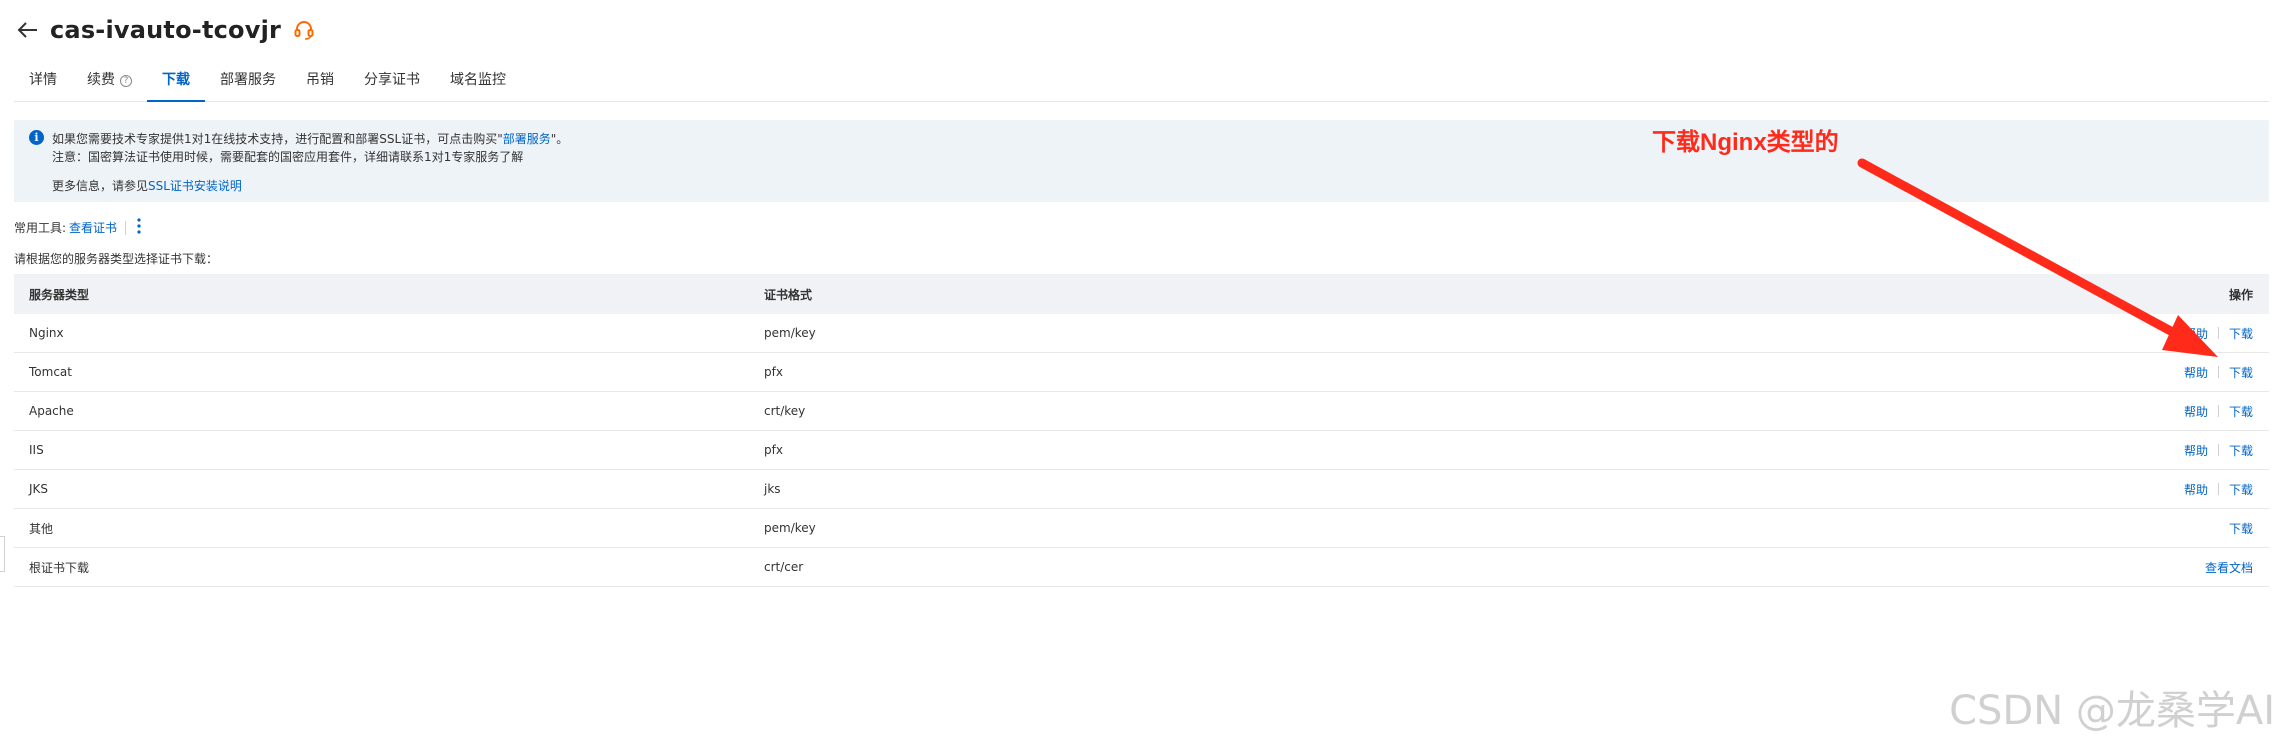 The height and width of the screenshot is (744, 2283). Describe the element at coordinates (1141, 333) in the screenshot. I see `table-row: Nginx pem/key 帮助 下载` at that location.